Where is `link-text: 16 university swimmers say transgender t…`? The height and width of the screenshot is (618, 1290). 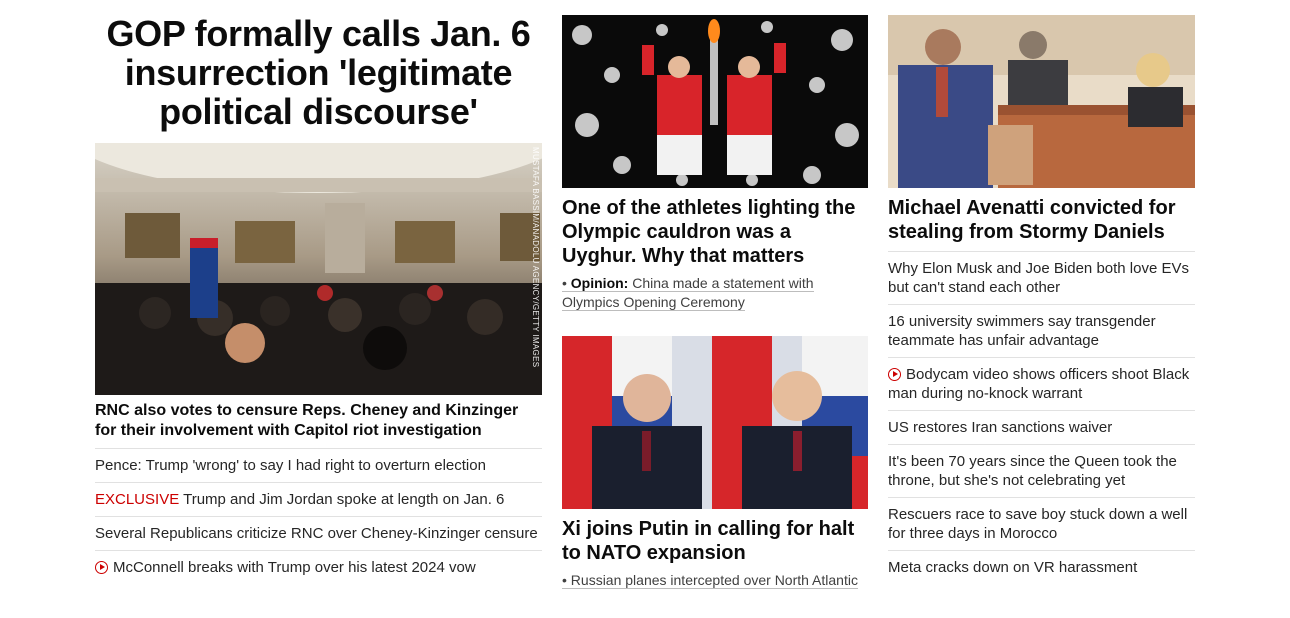
link-text: 16 university swimmers say transgender t… is located at coordinates (1022, 331).